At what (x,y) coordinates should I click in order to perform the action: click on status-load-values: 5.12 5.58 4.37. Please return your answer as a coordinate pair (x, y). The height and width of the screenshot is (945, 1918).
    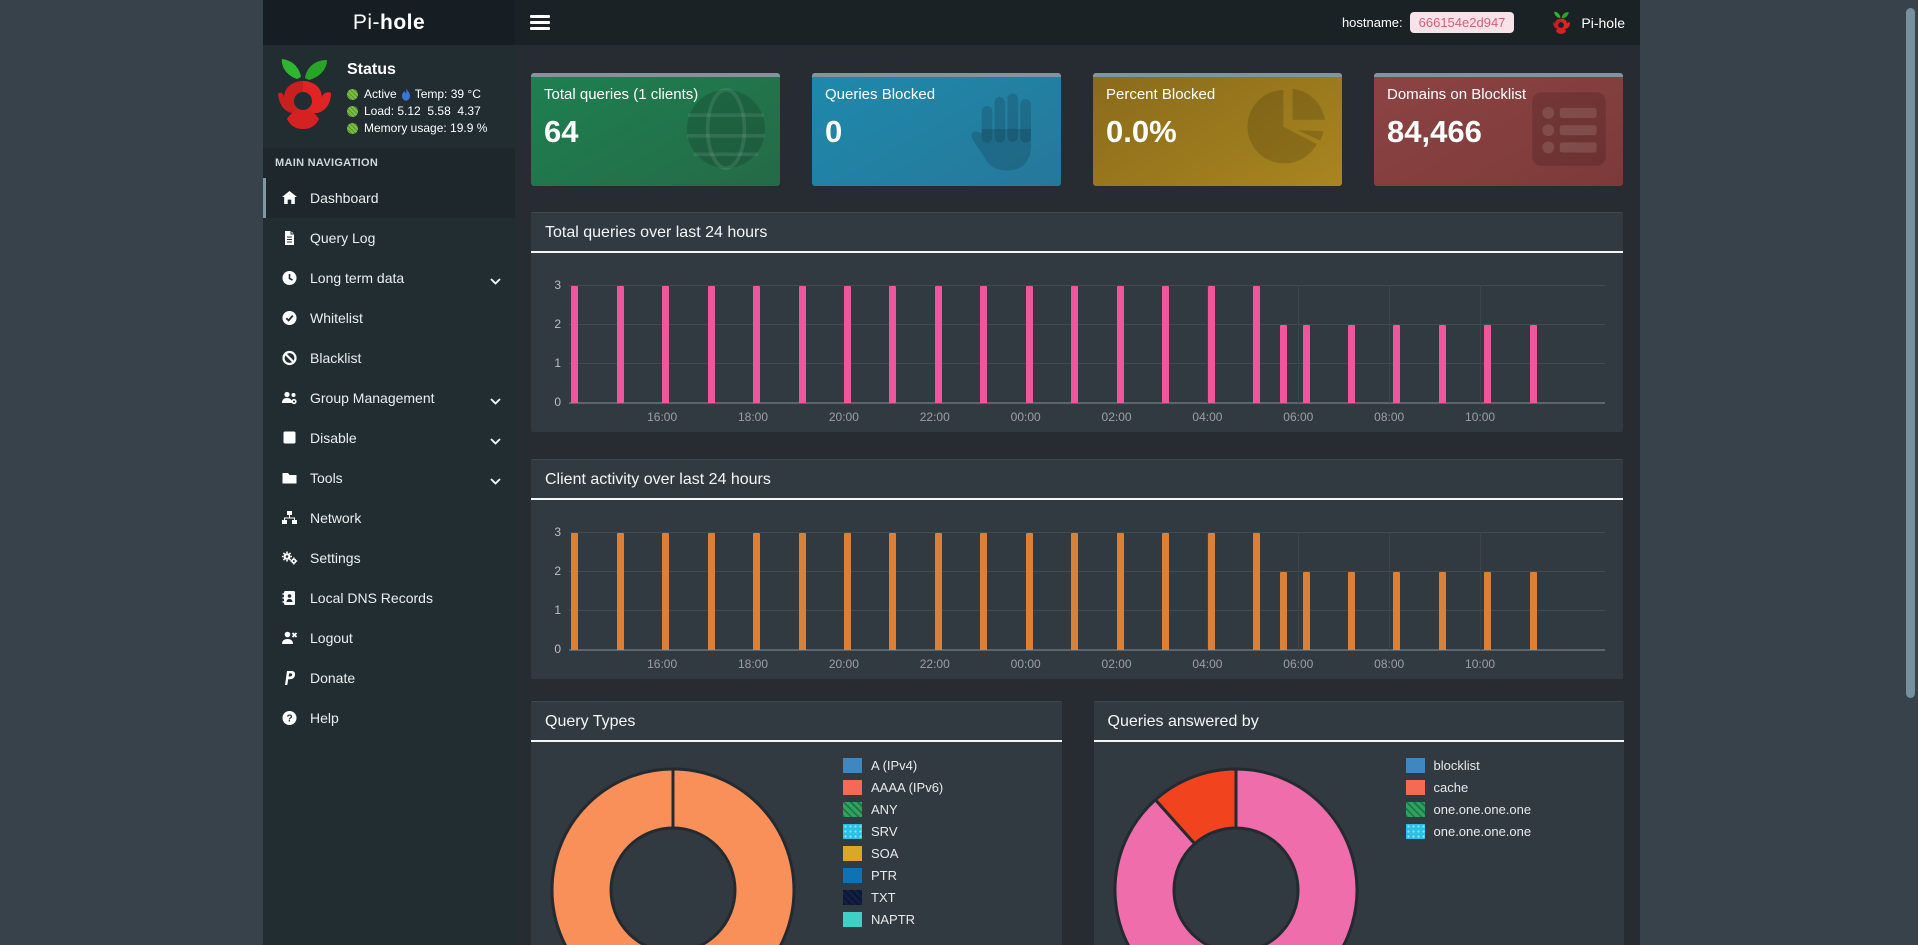
    Looking at the image, I should click on (439, 111).